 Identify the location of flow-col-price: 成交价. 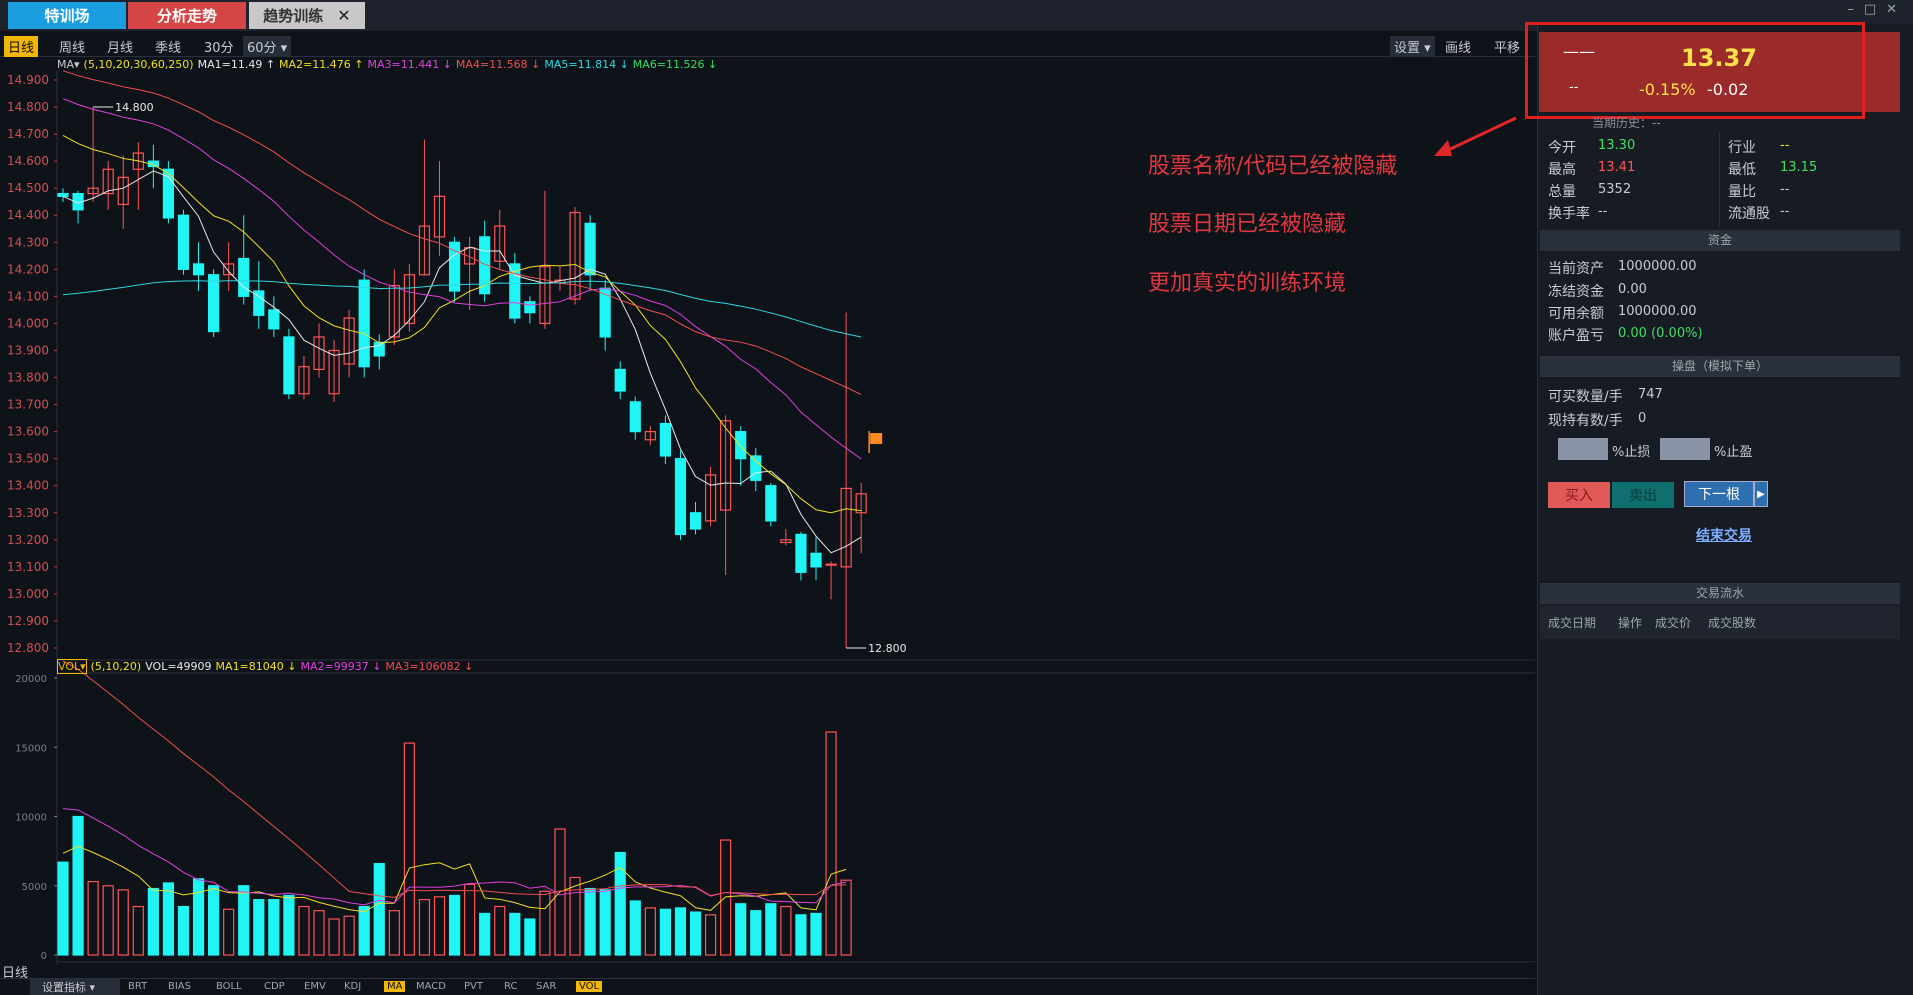
(1673, 623).